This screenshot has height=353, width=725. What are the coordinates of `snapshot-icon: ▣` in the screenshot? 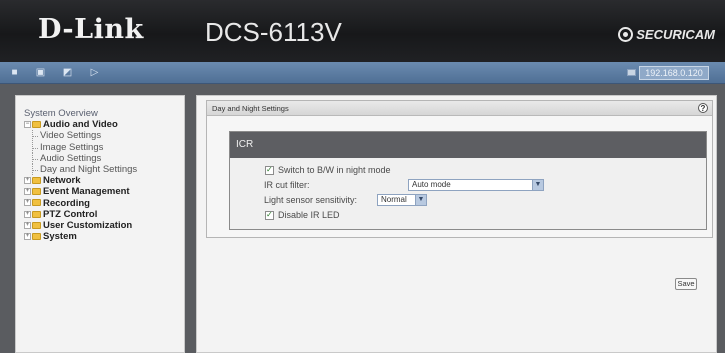 It's located at (40, 72).